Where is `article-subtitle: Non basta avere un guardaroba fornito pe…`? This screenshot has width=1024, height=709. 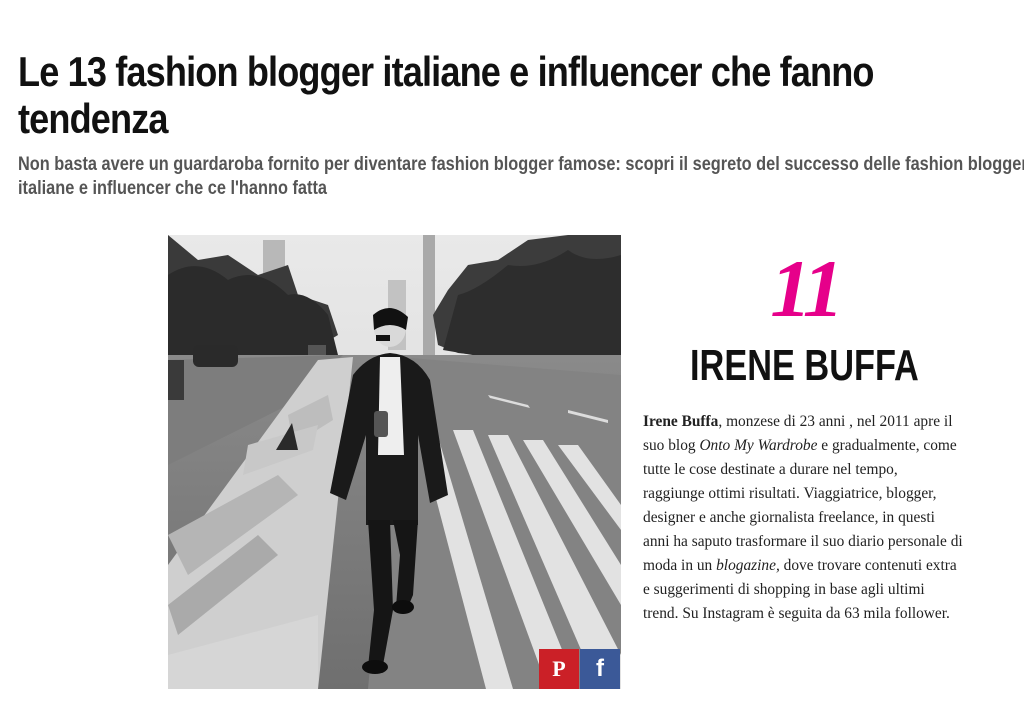 article-subtitle: Non basta avere un guardaroba fornito pe… is located at coordinates (521, 176).